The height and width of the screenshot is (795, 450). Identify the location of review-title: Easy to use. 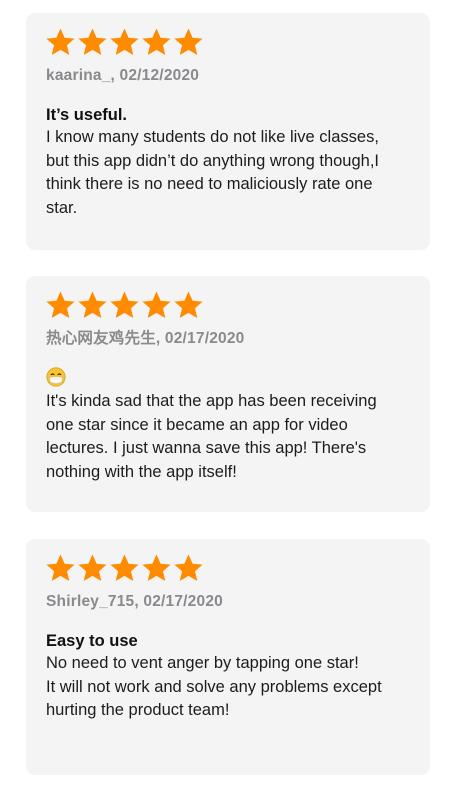
(92, 641).